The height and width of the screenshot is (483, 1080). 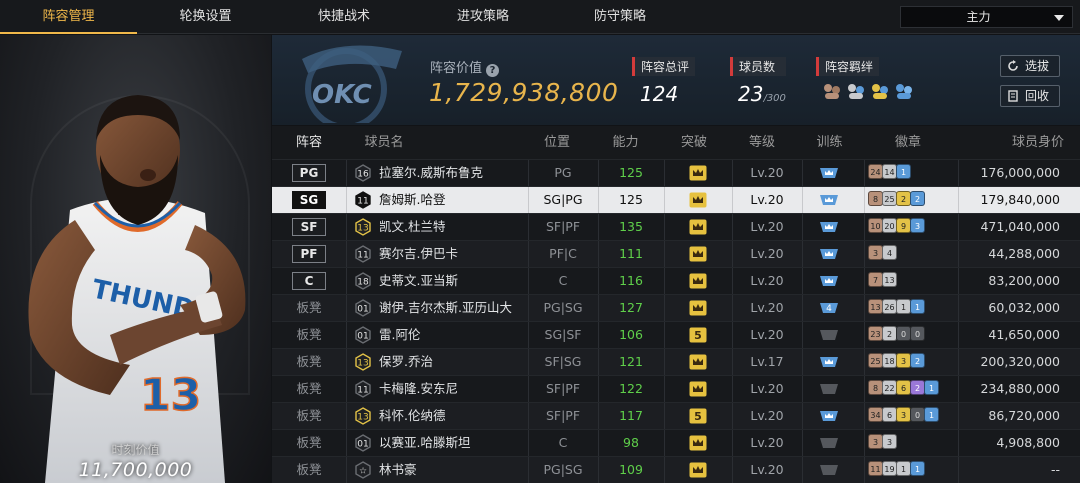 What do you see at coordinates (676, 199) in the screenshot?
I see `table-row: SG 11 詹姆斯.哈登 SG|PG 125 Lv.20 8 25 2 2 179,840,000` at bounding box center [676, 199].